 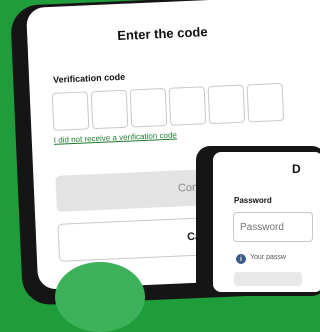 What do you see at coordinates (241, 259) in the screenshot?
I see `info-icon: i` at bounding box center [241, 259].